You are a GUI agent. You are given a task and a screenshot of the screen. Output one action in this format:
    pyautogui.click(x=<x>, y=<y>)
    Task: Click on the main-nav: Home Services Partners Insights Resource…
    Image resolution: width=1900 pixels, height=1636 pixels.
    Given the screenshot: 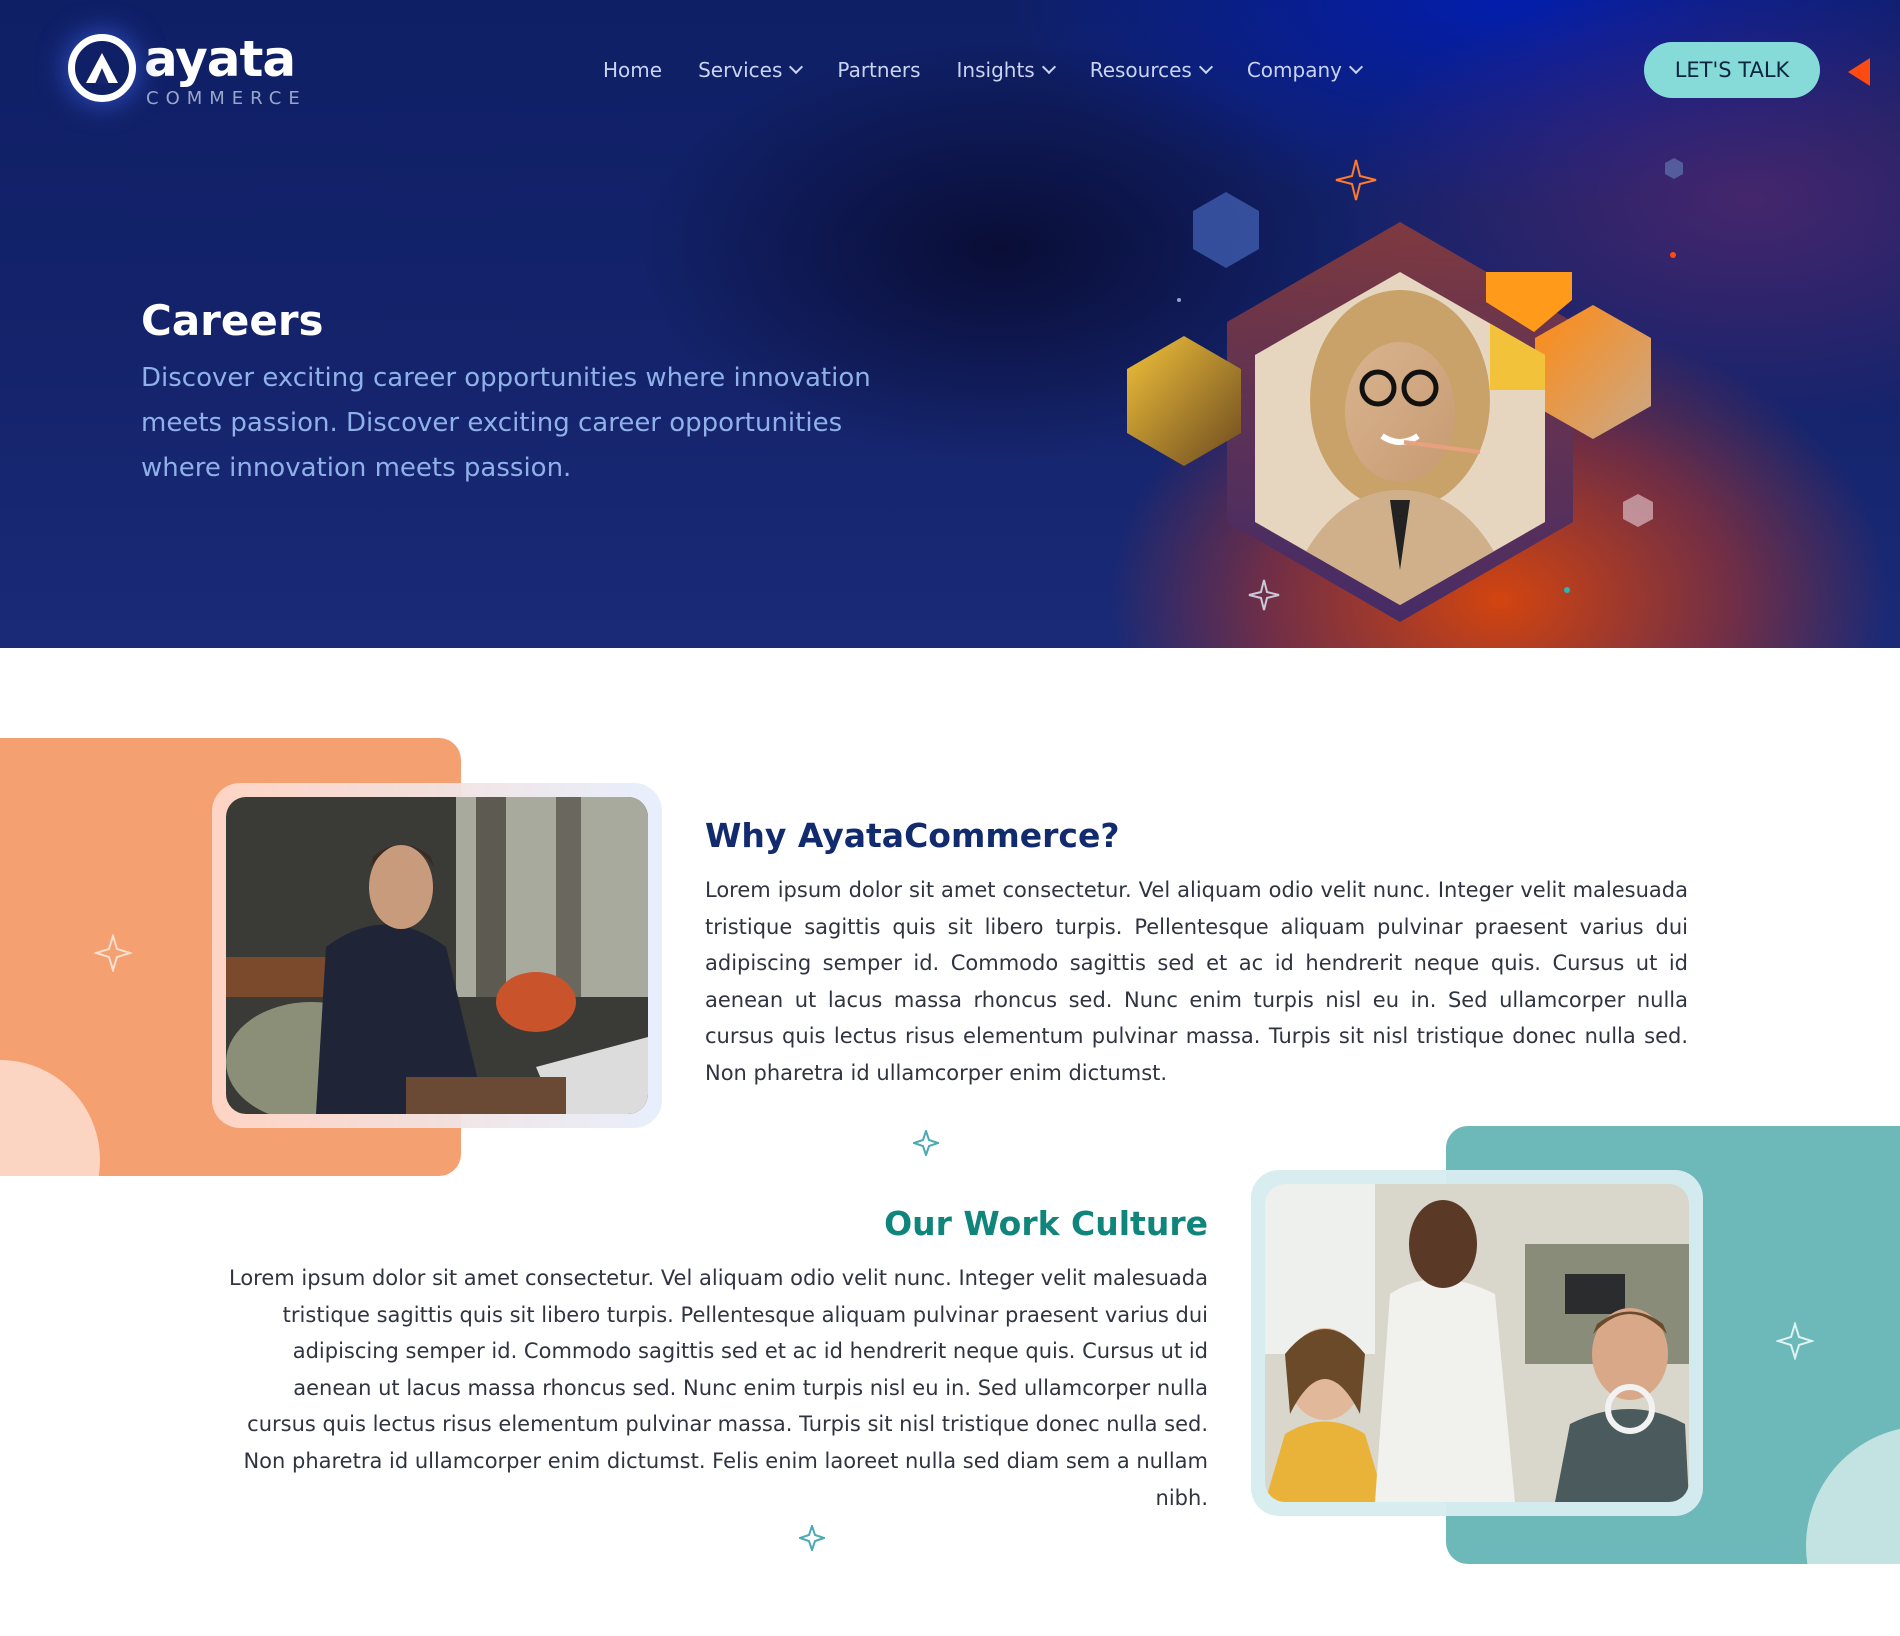 What is the action you would take?
    pyautogui.click(x=983, y=70)
    